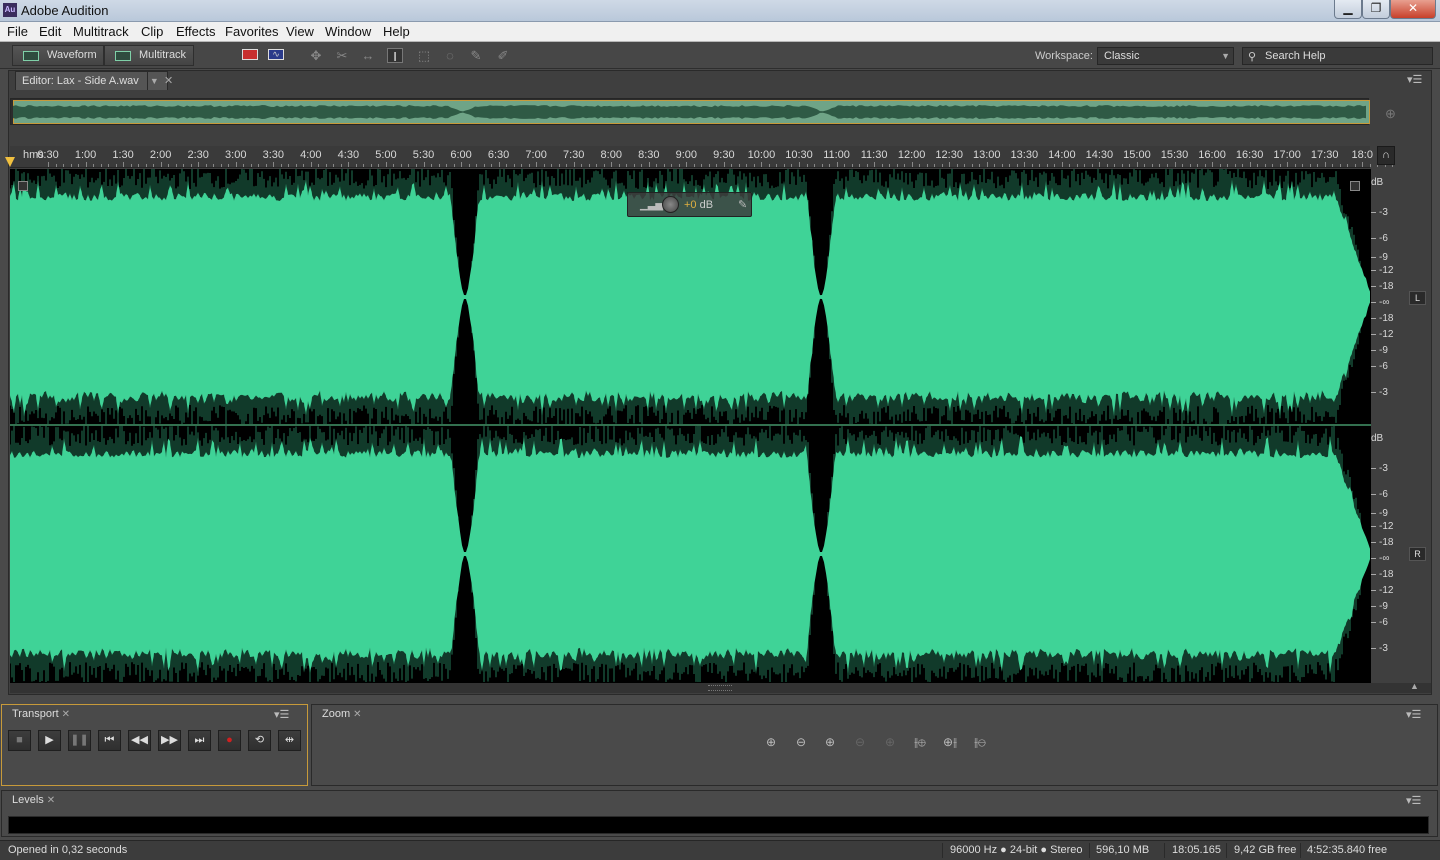 The height and width of the screenshot is (860, 1440). Describe the element at coordinates (1414, 686) in the screenshot. I see `scroll-up-icon: ▲` at that location.